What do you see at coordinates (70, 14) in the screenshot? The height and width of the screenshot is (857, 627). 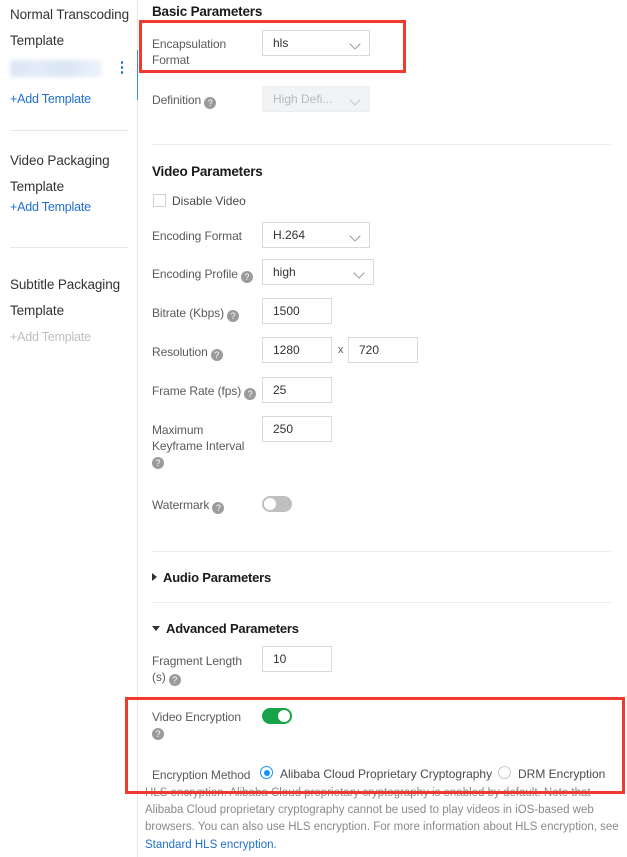 I see `sidebar-section-title-line1: Normal Transcoding` at bounding box center [70, 14].